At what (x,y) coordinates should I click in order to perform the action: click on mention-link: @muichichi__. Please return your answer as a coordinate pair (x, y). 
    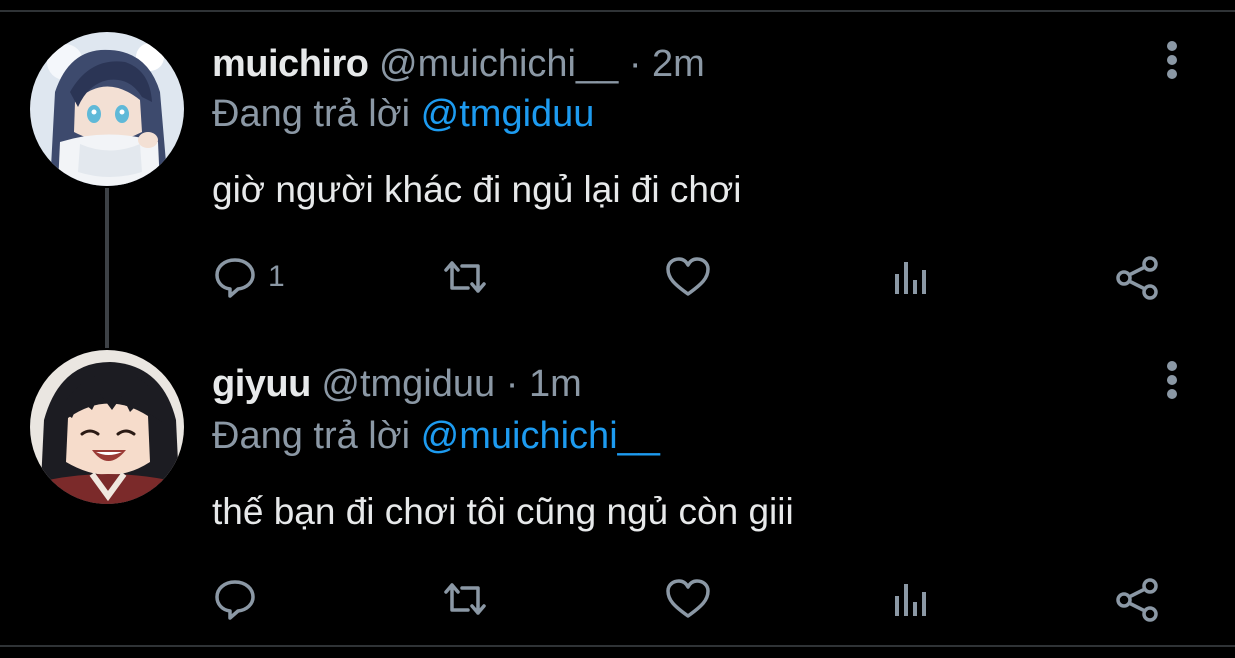
    Looking at the image, I should click on (540, 436).